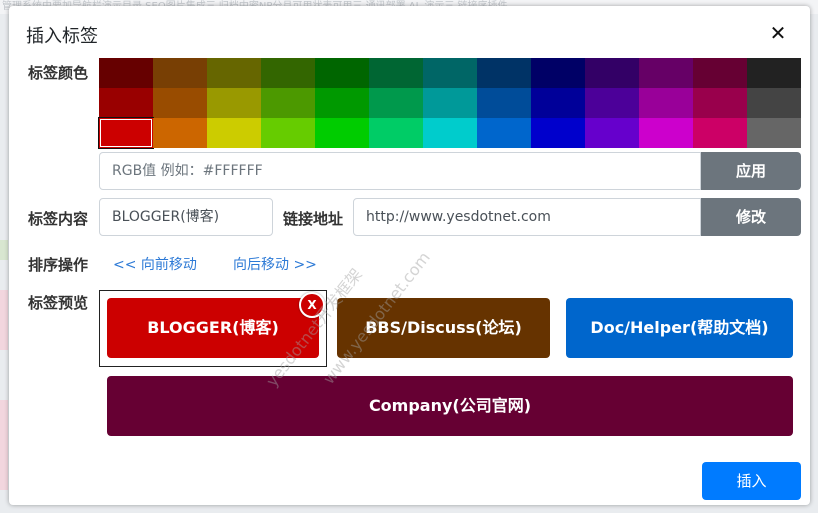  What do you see at coordinates (62, 36) in the screenshot?
I see `dialog-title: 插入标签` at bounding box center [62, 36].